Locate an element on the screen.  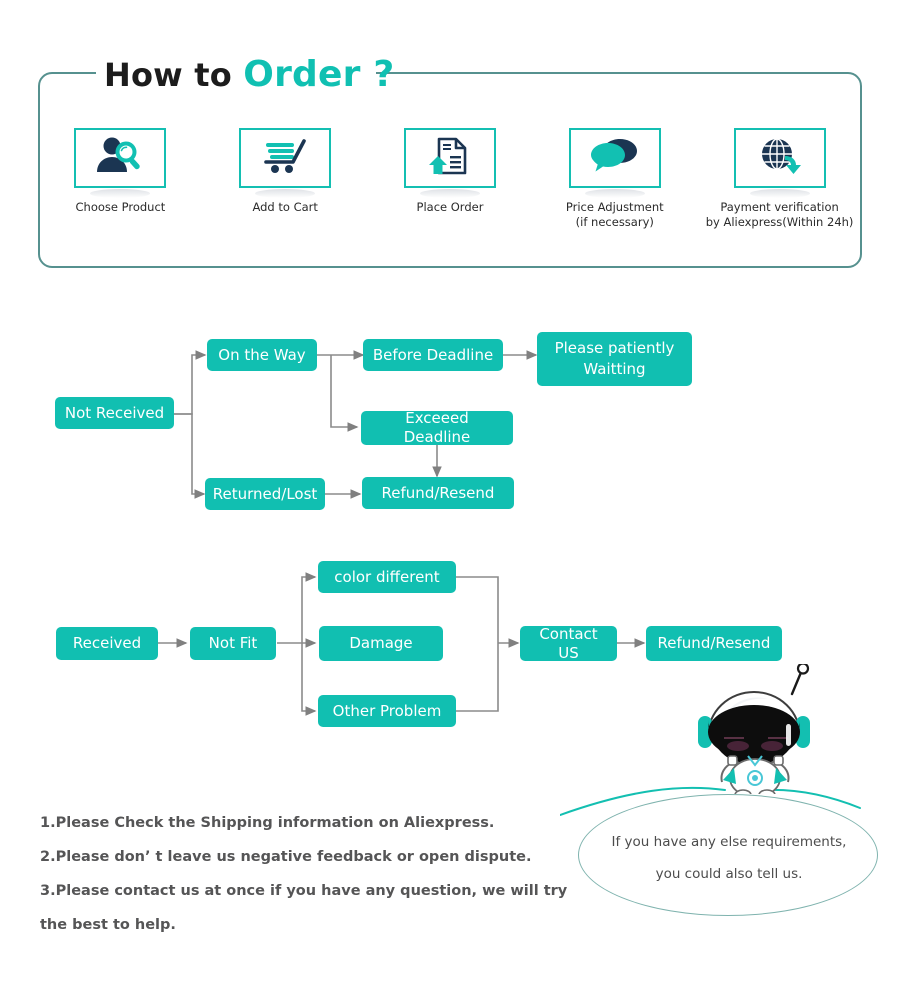
node-contact-us: Contact US is located at coordinates (568, 643).